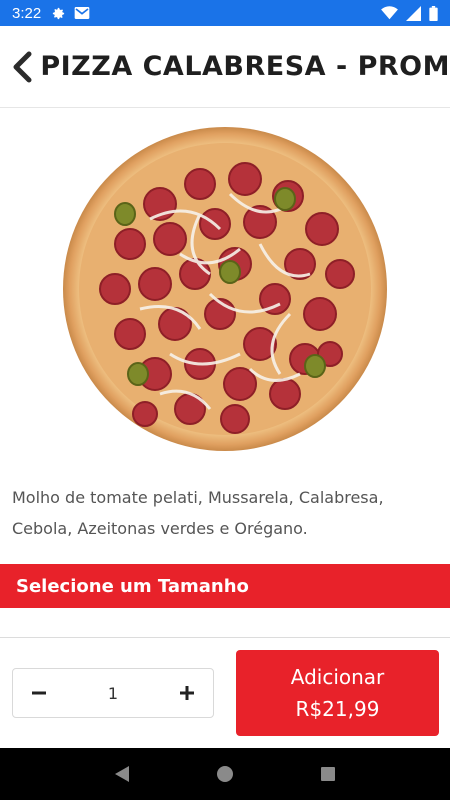 This screenshot has height=800, width=450. I want to click on app-header: PIZZA CALABRESA - PROM, so click(225, 67).